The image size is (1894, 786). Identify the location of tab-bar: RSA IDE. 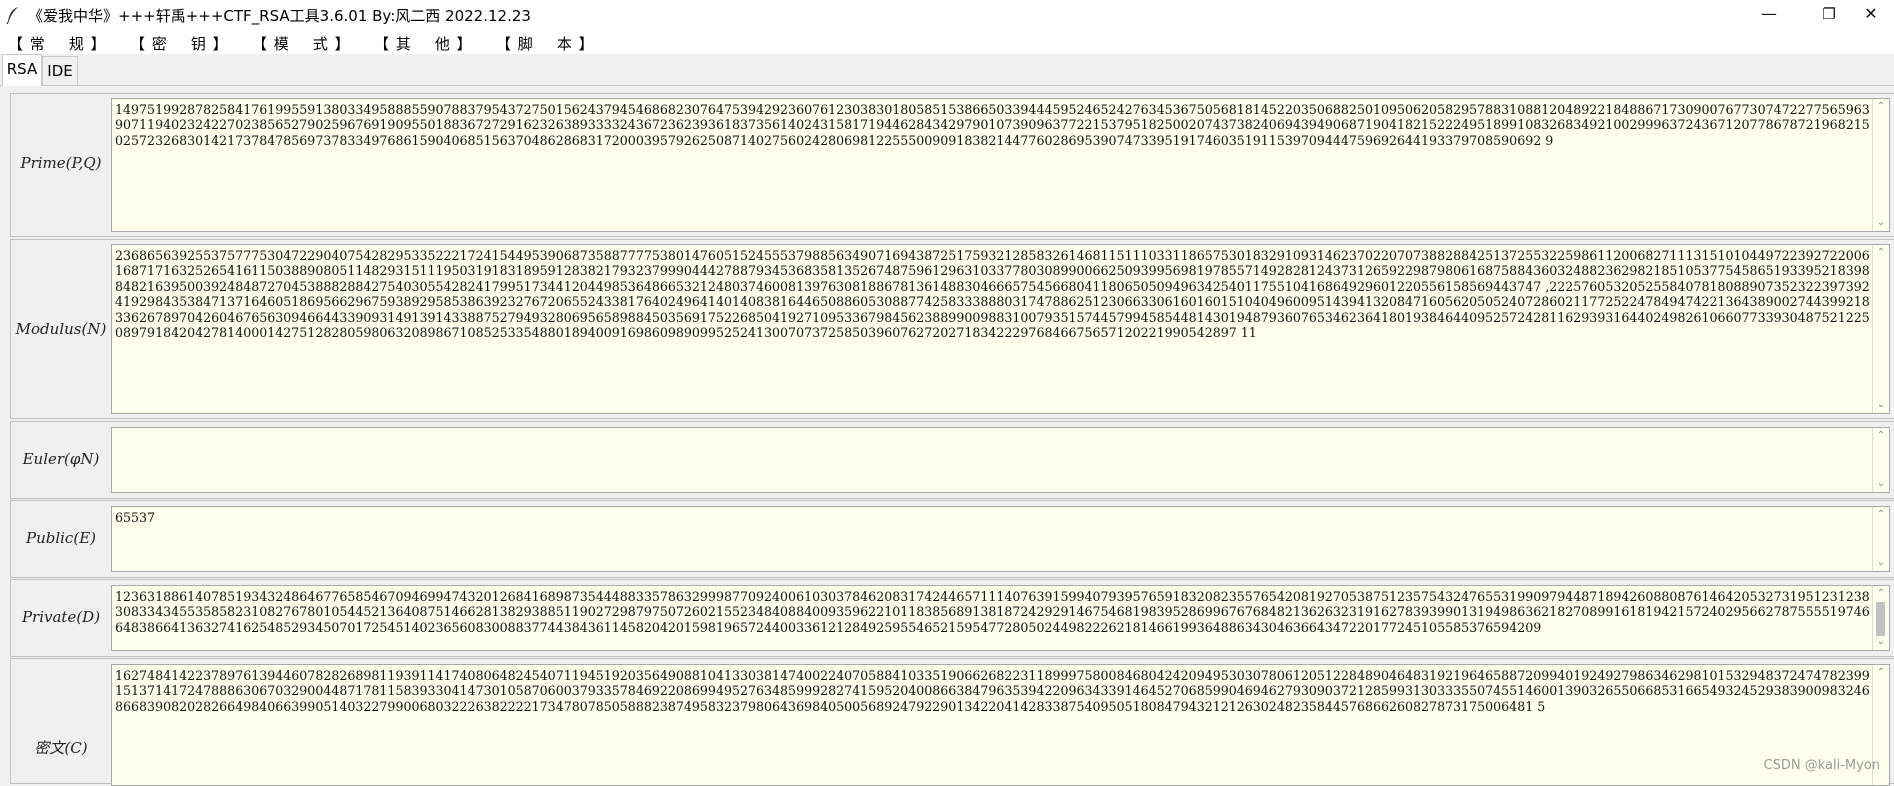
(947, 70).